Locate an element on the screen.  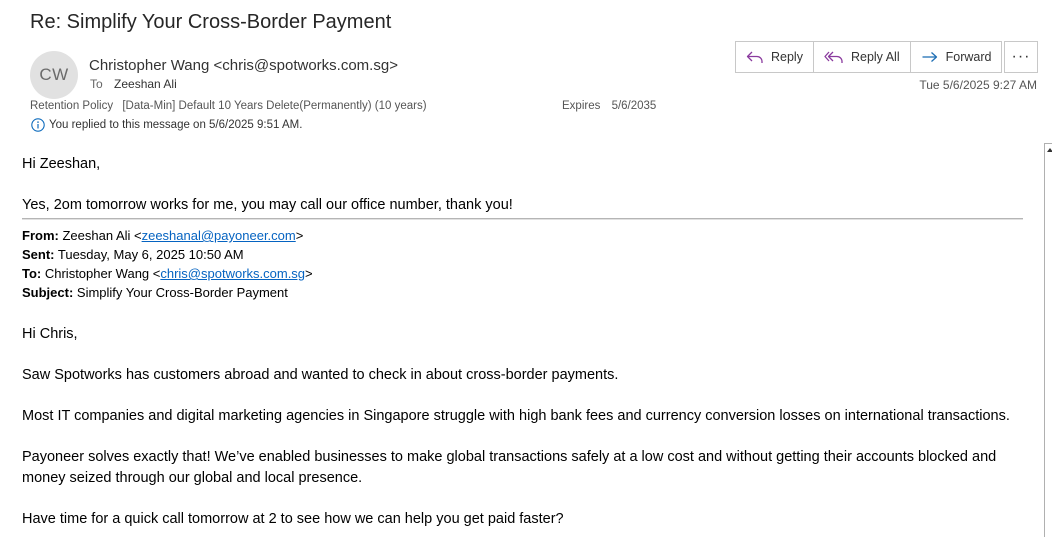
reply-button: Reply is located at coordinates (775, 57).